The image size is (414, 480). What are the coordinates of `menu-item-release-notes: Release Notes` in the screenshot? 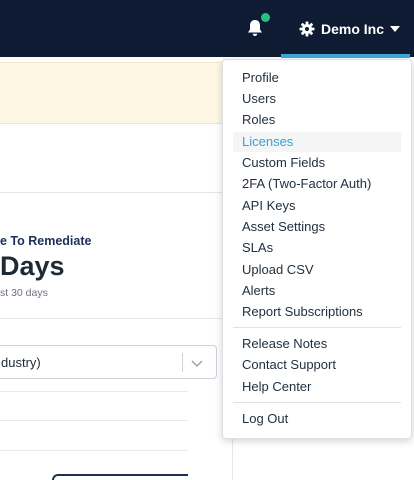 It's located at (317, 344).